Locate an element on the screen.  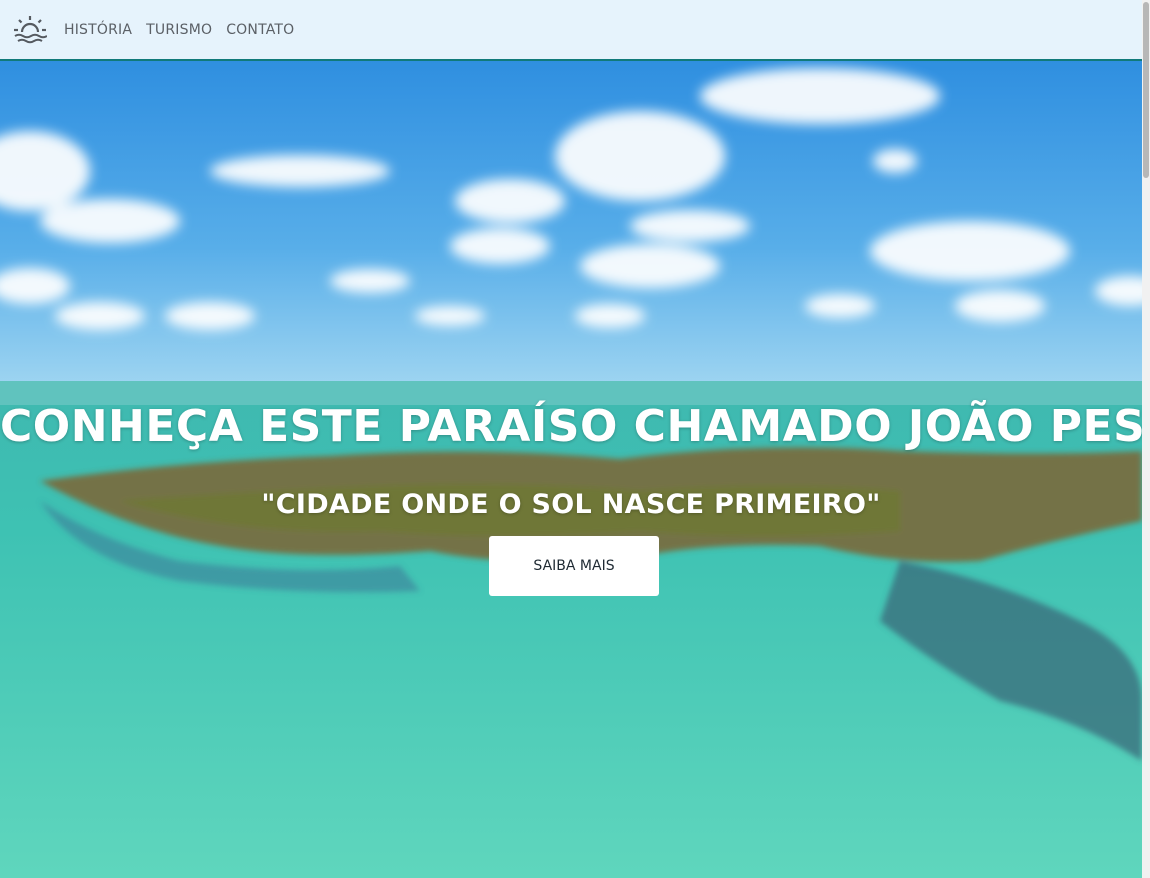
top-navbar: HISTÓRIA TURISMO CONTATO is located at coordinates (571, 30).